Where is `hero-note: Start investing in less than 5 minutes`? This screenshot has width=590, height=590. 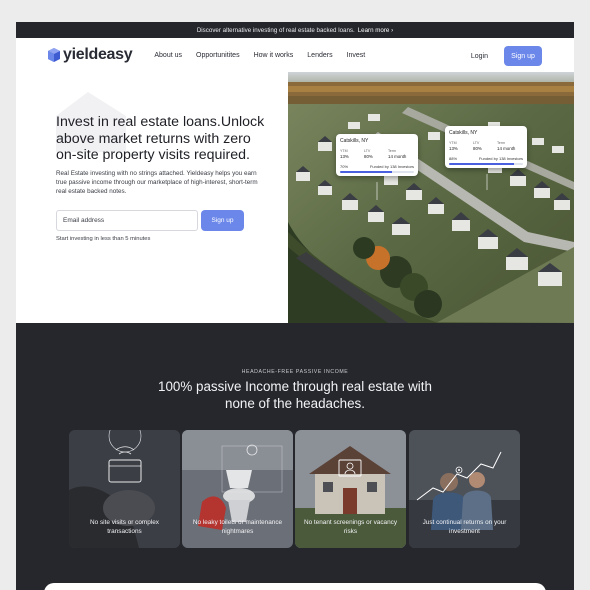
hero-note: Start investing in less than 5 minutes is located at coordinates (103, 239).